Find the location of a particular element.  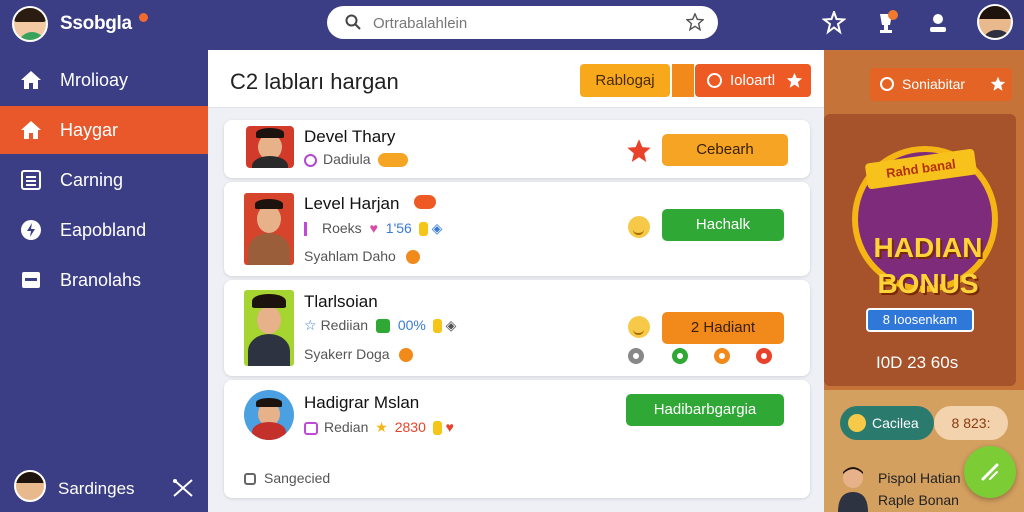

page-title: C2 labları hargan is located at coordinates (314, 81).